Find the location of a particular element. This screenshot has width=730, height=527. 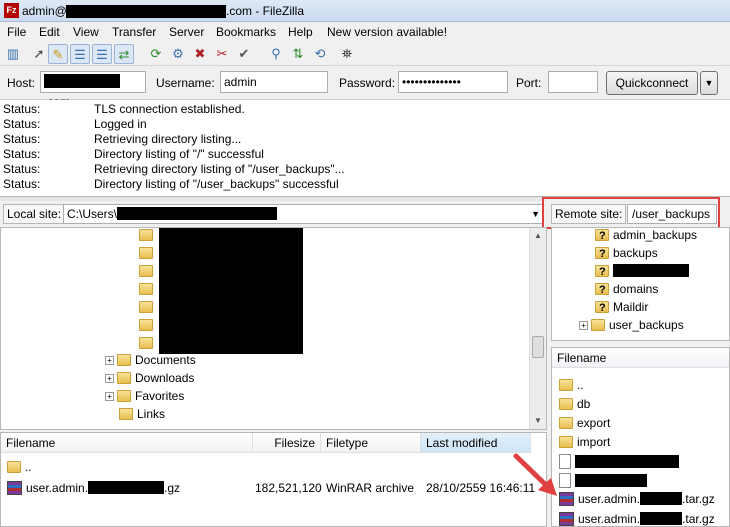

refresh-icon: ⟳ is located at coordinates (156, 54).